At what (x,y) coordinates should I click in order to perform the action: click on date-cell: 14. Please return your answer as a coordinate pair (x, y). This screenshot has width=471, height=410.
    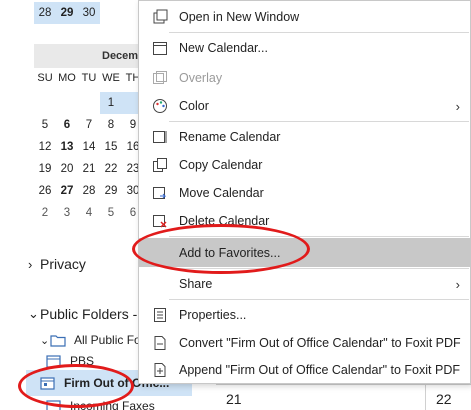
    Looking at the image, I should click on (89, 147).